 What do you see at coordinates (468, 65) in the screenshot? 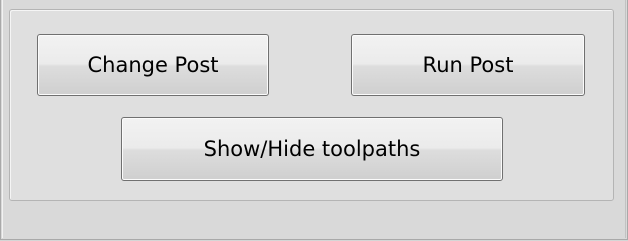
I see `run-post-button: Run Post` at bounding box center [468, 65].